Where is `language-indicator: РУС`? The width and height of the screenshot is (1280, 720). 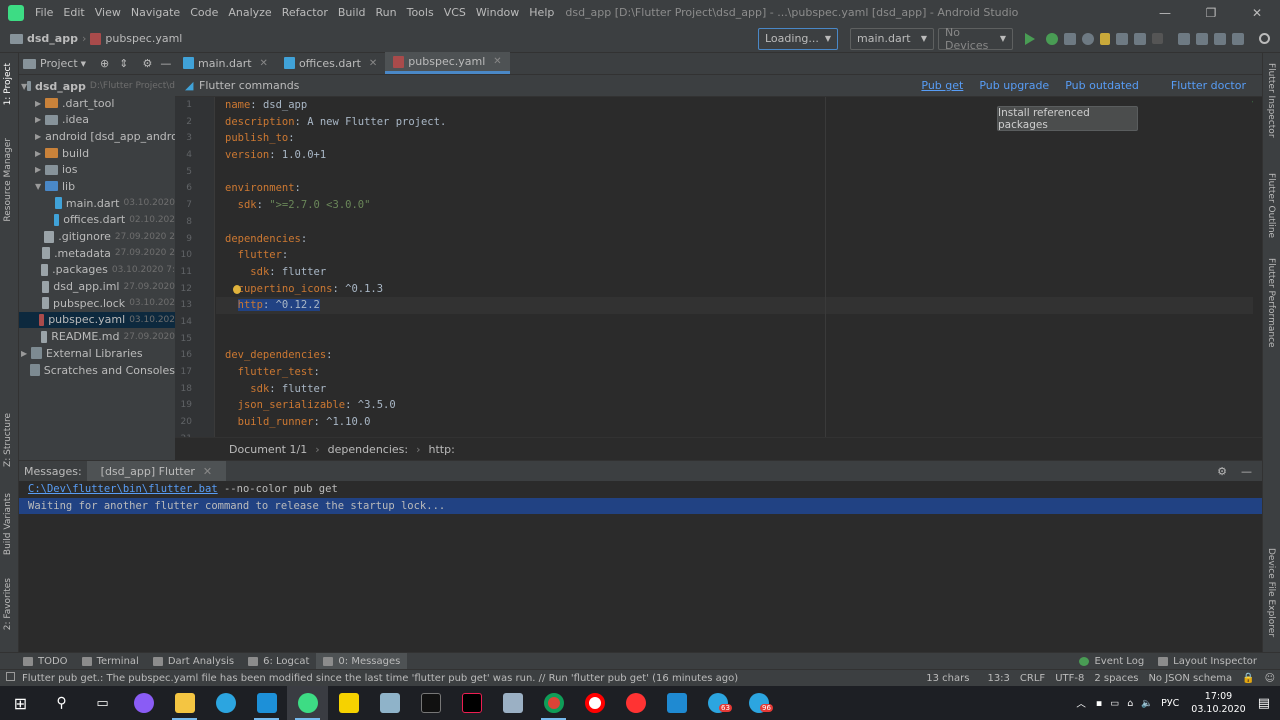 language-indicator: РУС is located at coordinates (1170, 703).